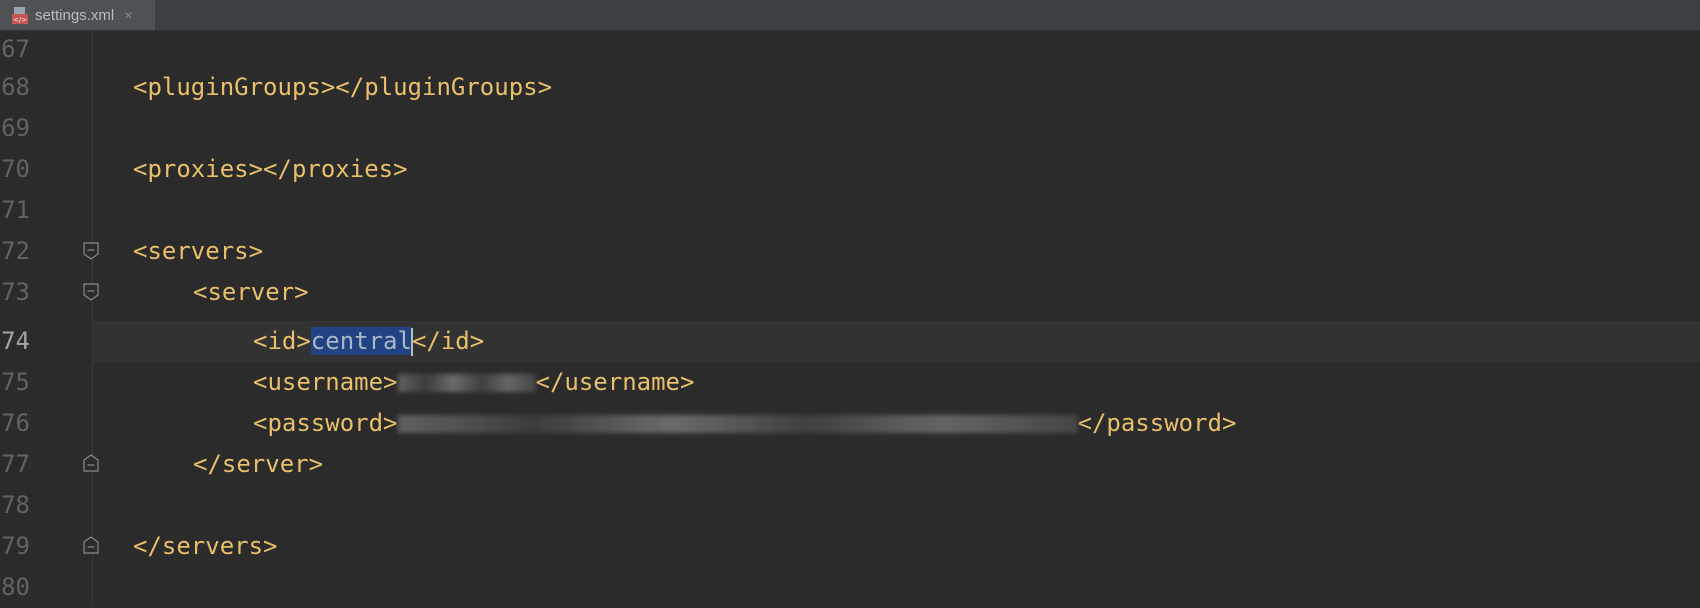 The width and height of the screenshot is (1700, 608). Describe the element at coordinates (1157, 423) in the screenshot. I see `close-tag: </password>` at that location.